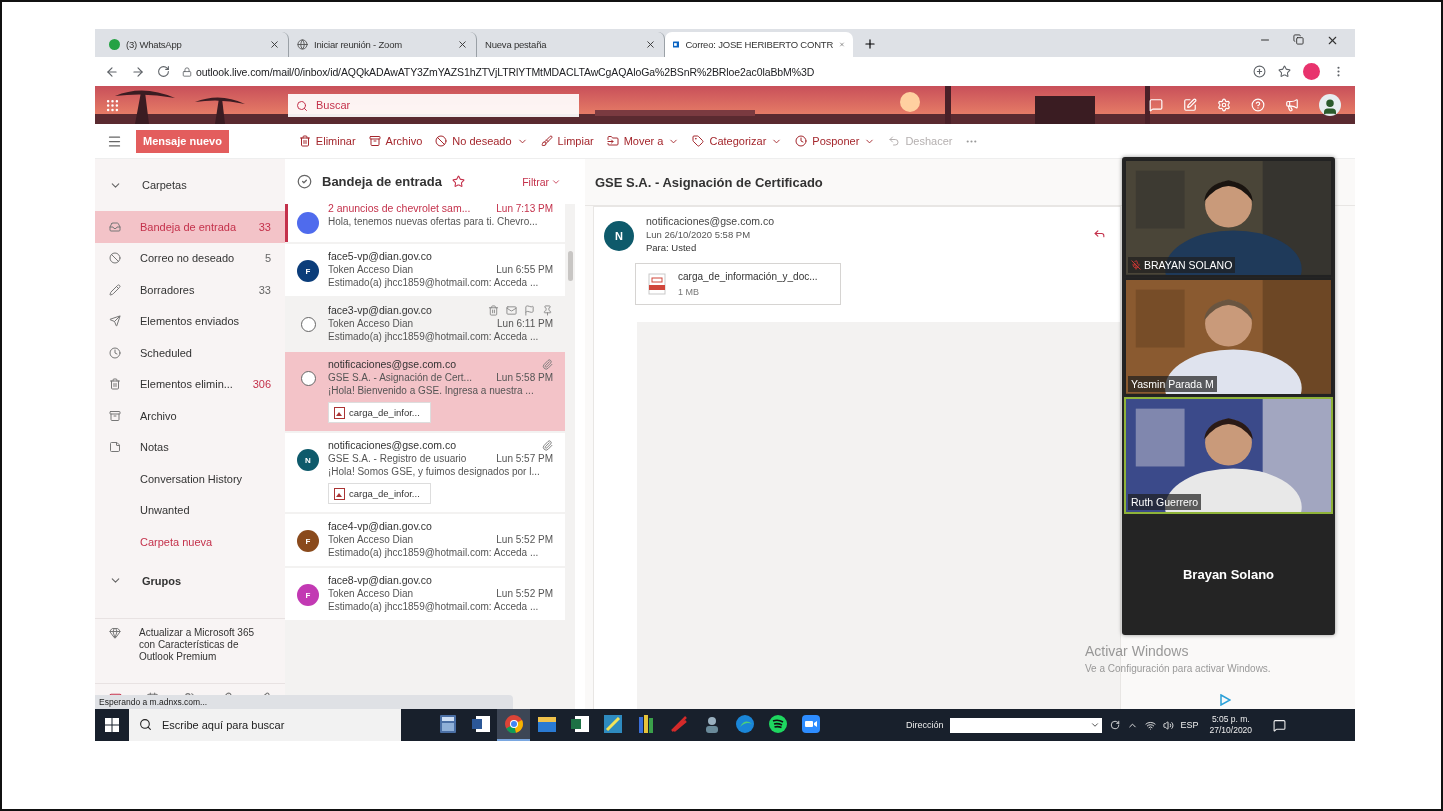 The width and height of the screenshot is (1443, 811). Describe the element at coordinates (541, 181) in the screenshot. I see `filter-button: Filtrar` at that location.